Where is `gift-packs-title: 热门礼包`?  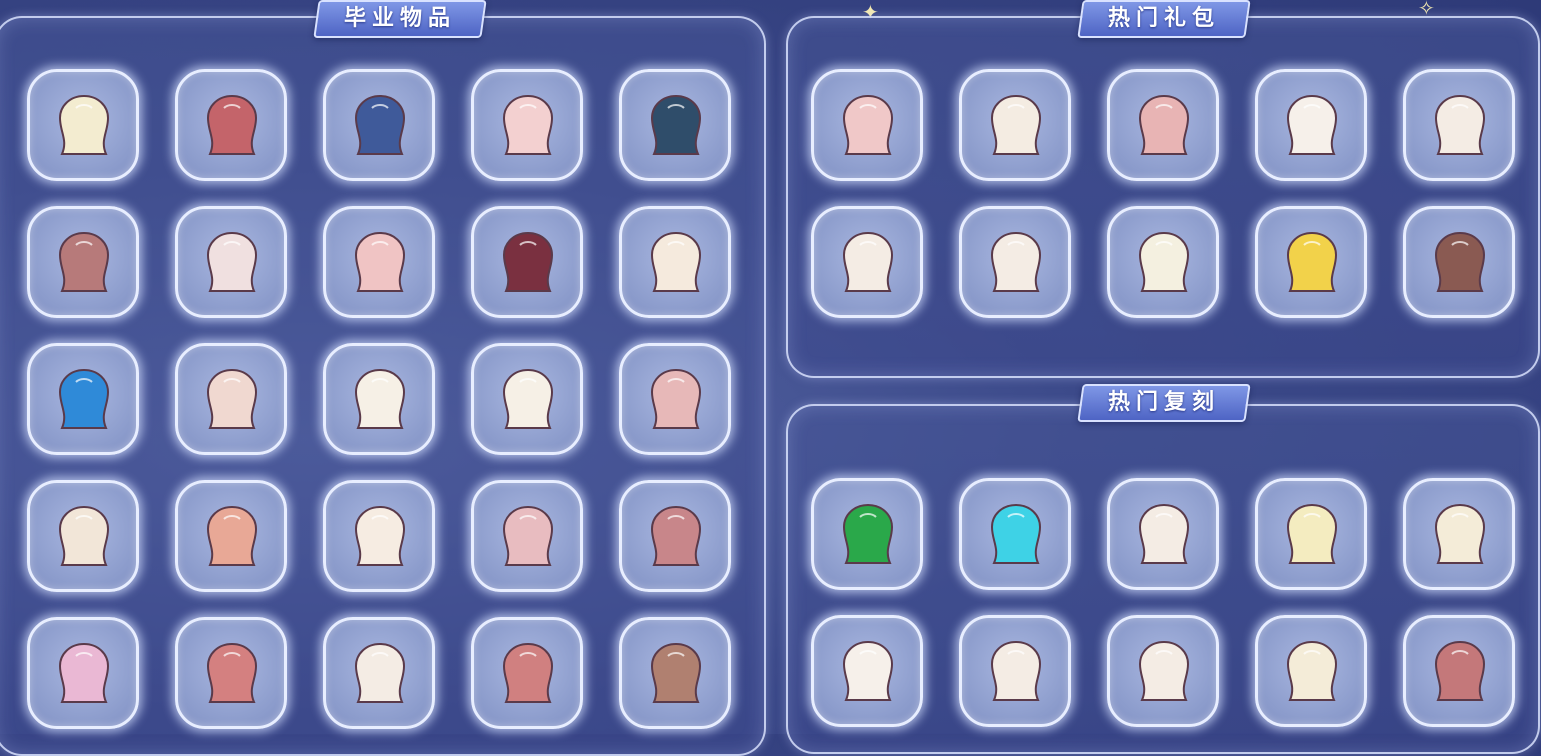
gift-packs-title: 热门礼包 is located at coordinates (1164, 19).